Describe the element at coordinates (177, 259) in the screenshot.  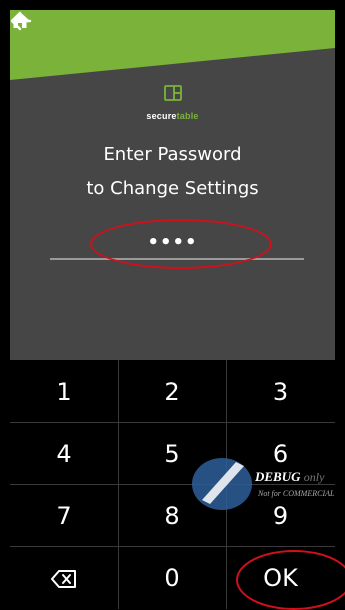
I see `password-underline` at that location.